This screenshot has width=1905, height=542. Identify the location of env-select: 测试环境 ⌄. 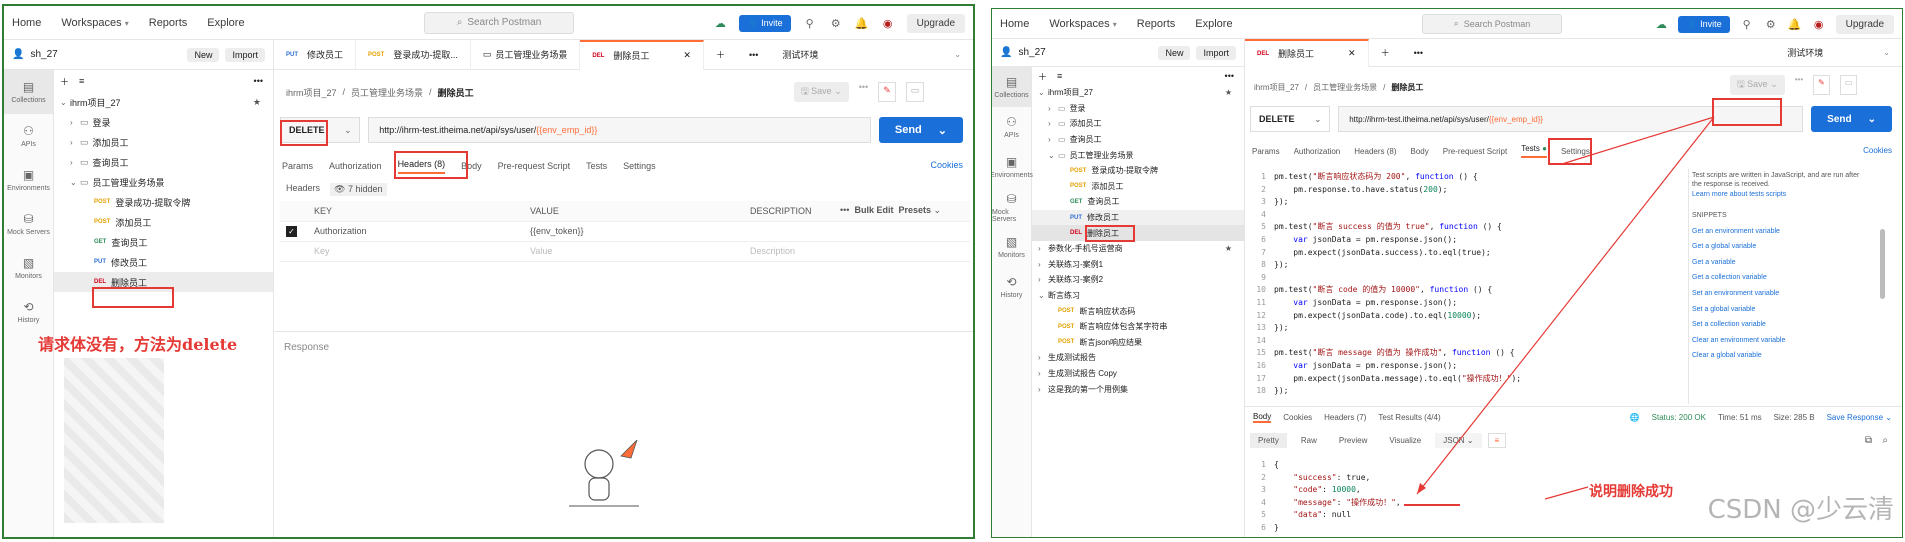
(871, 55).